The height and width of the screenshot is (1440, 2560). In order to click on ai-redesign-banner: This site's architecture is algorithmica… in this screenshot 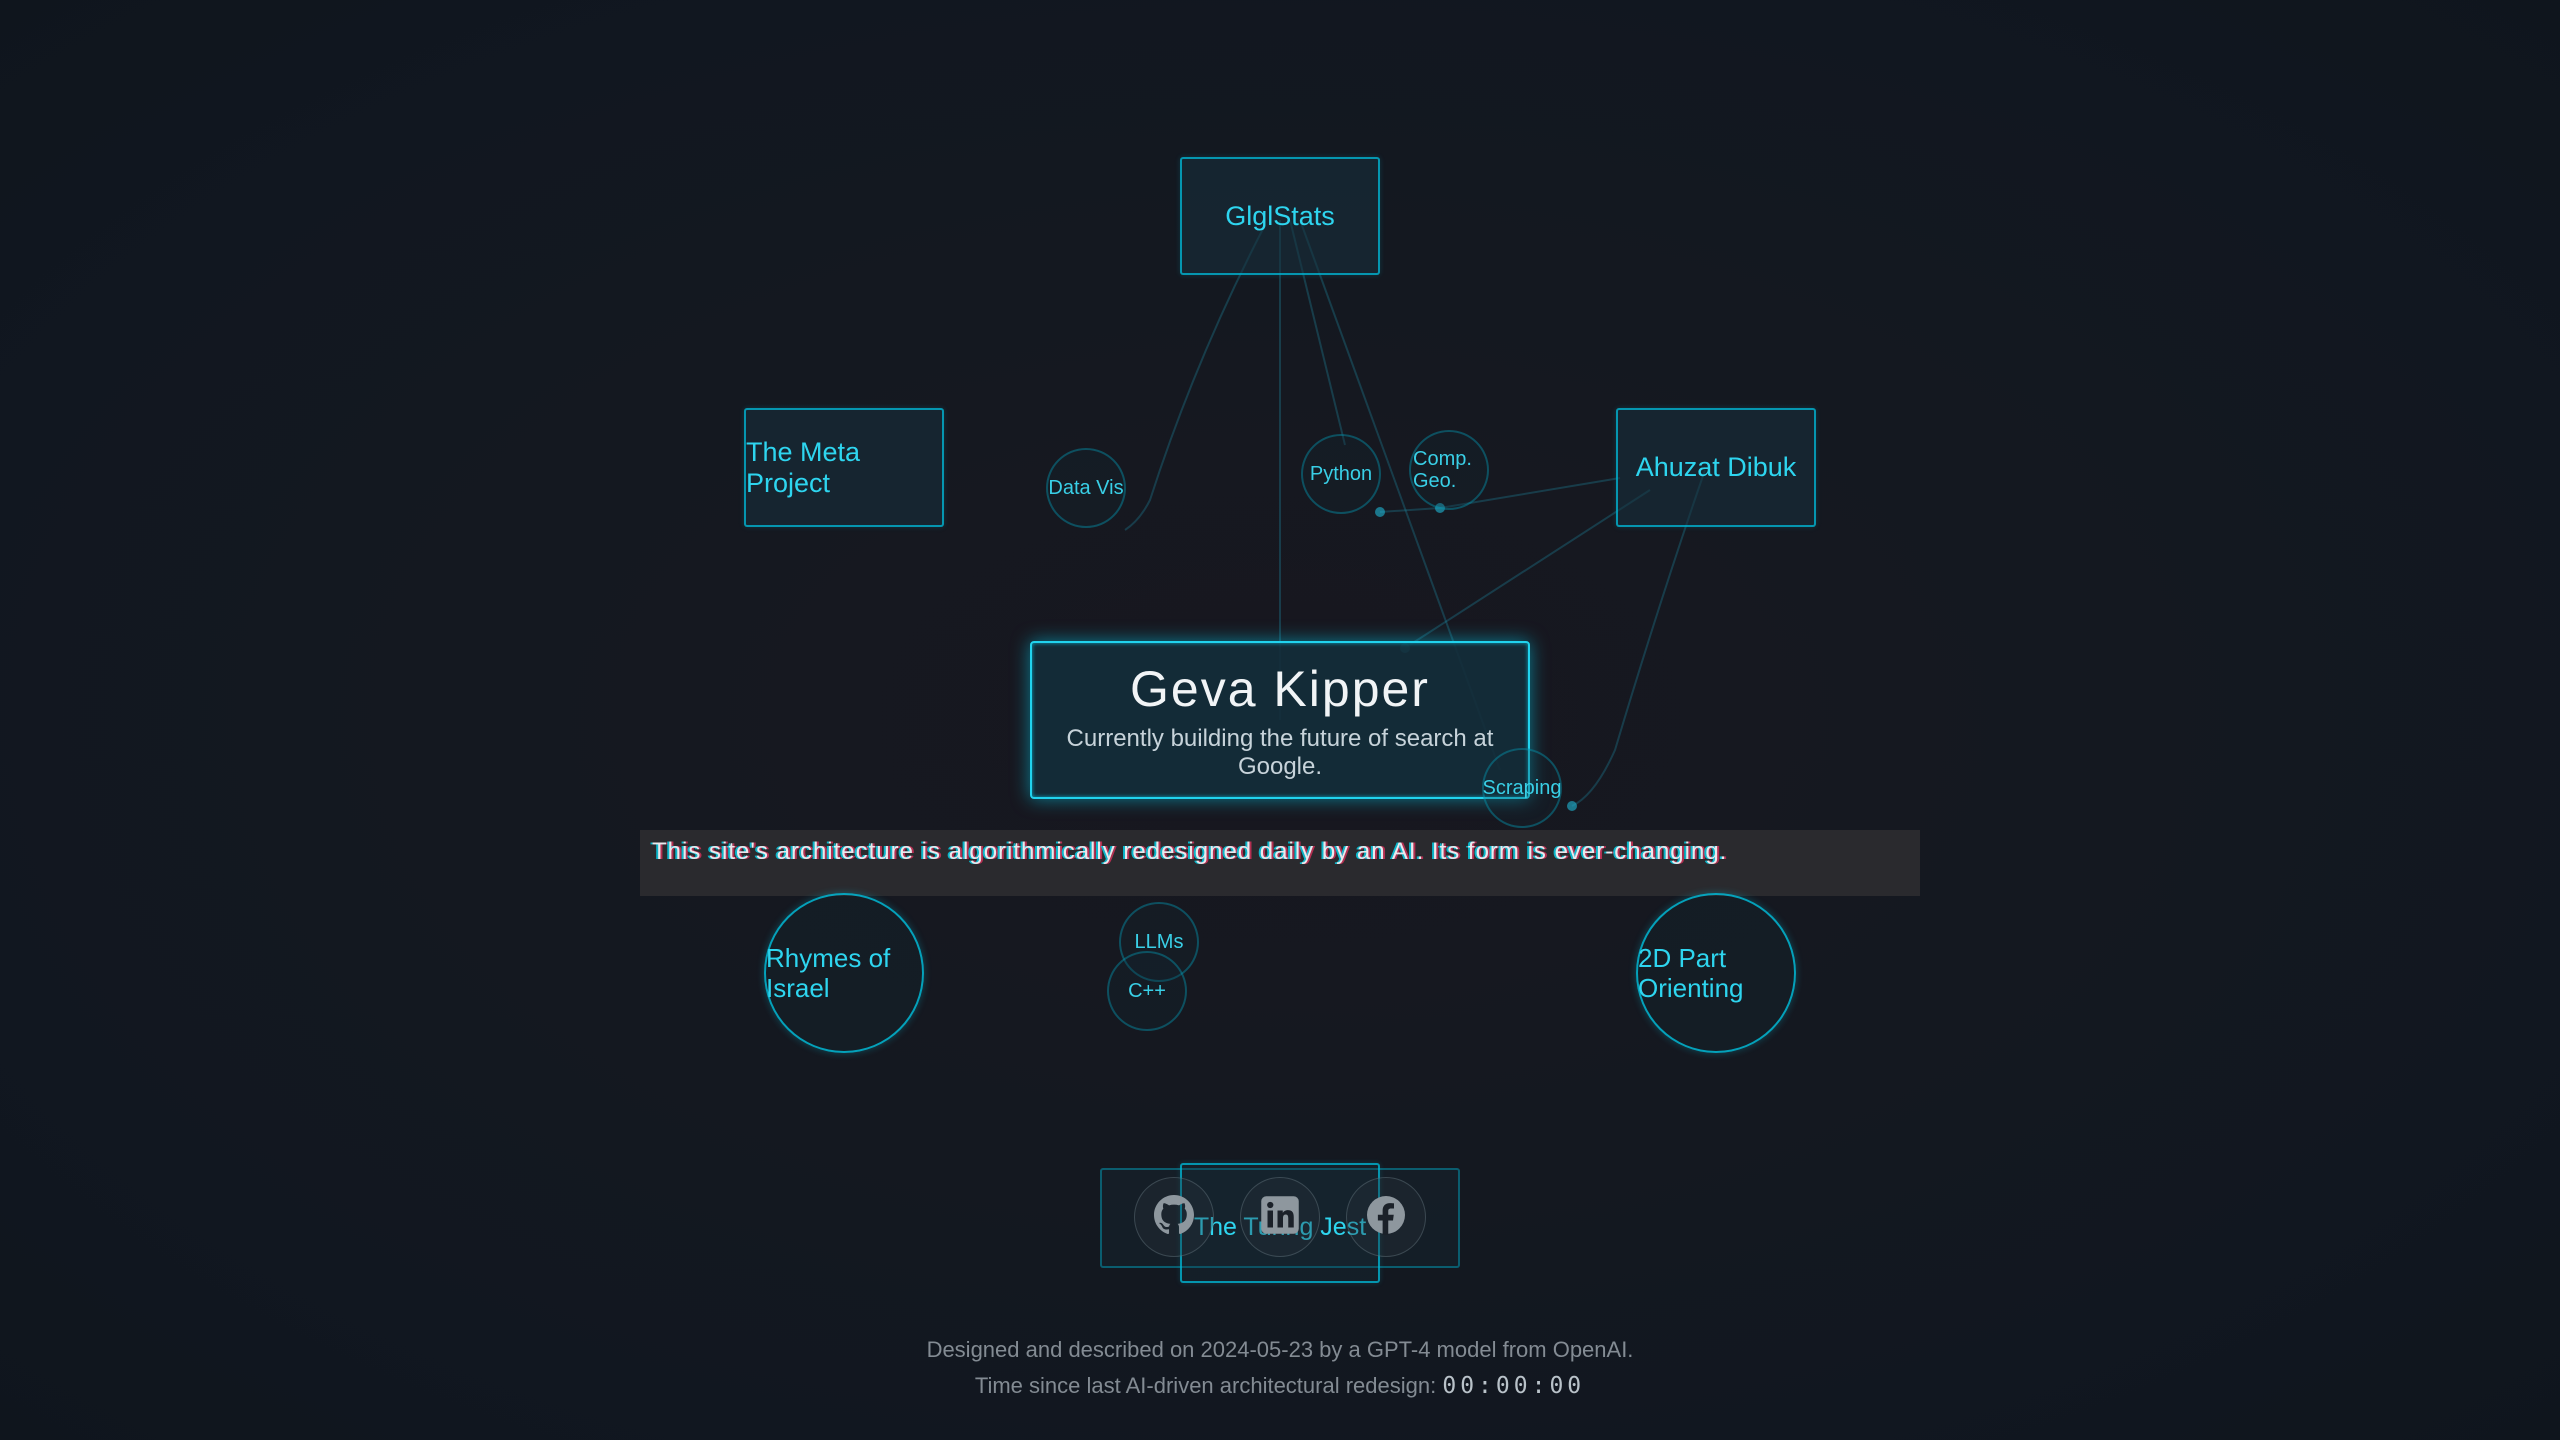, I will do `click(1280, 863)`.